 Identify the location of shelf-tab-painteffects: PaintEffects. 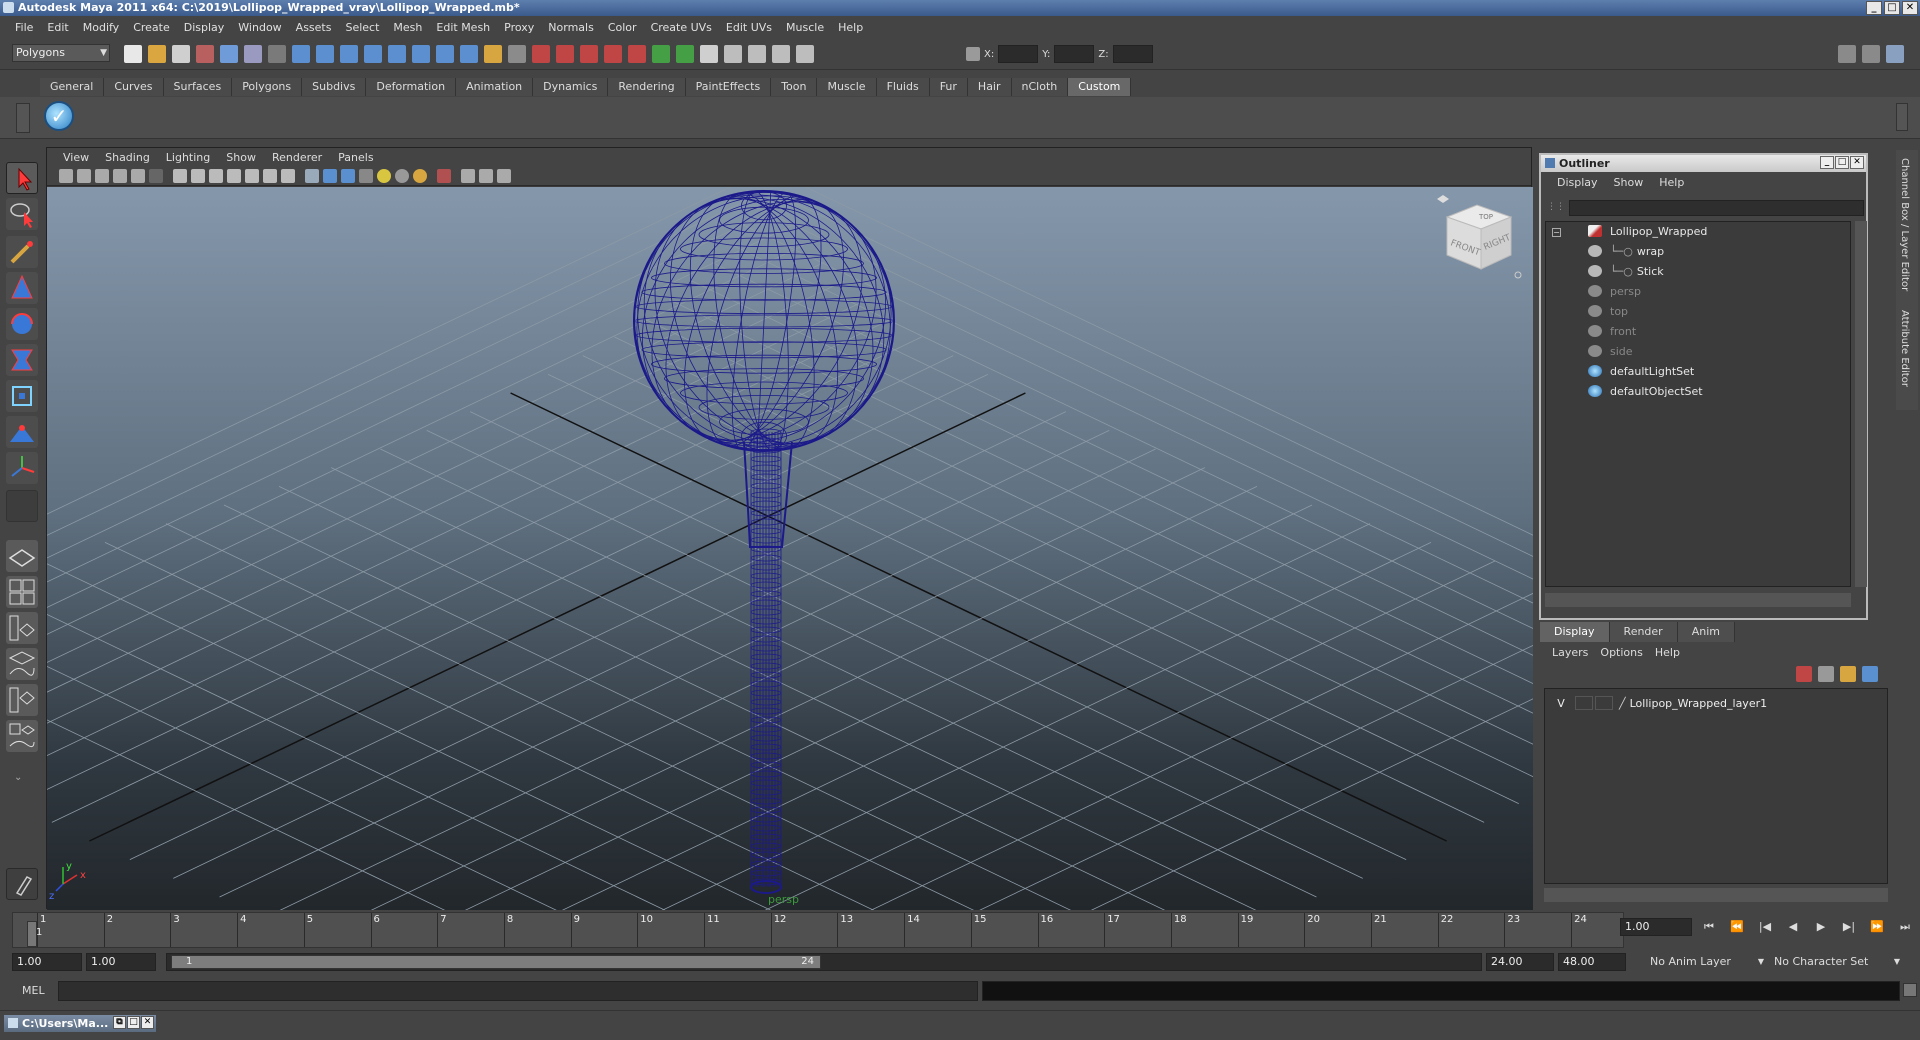
(728, 87).